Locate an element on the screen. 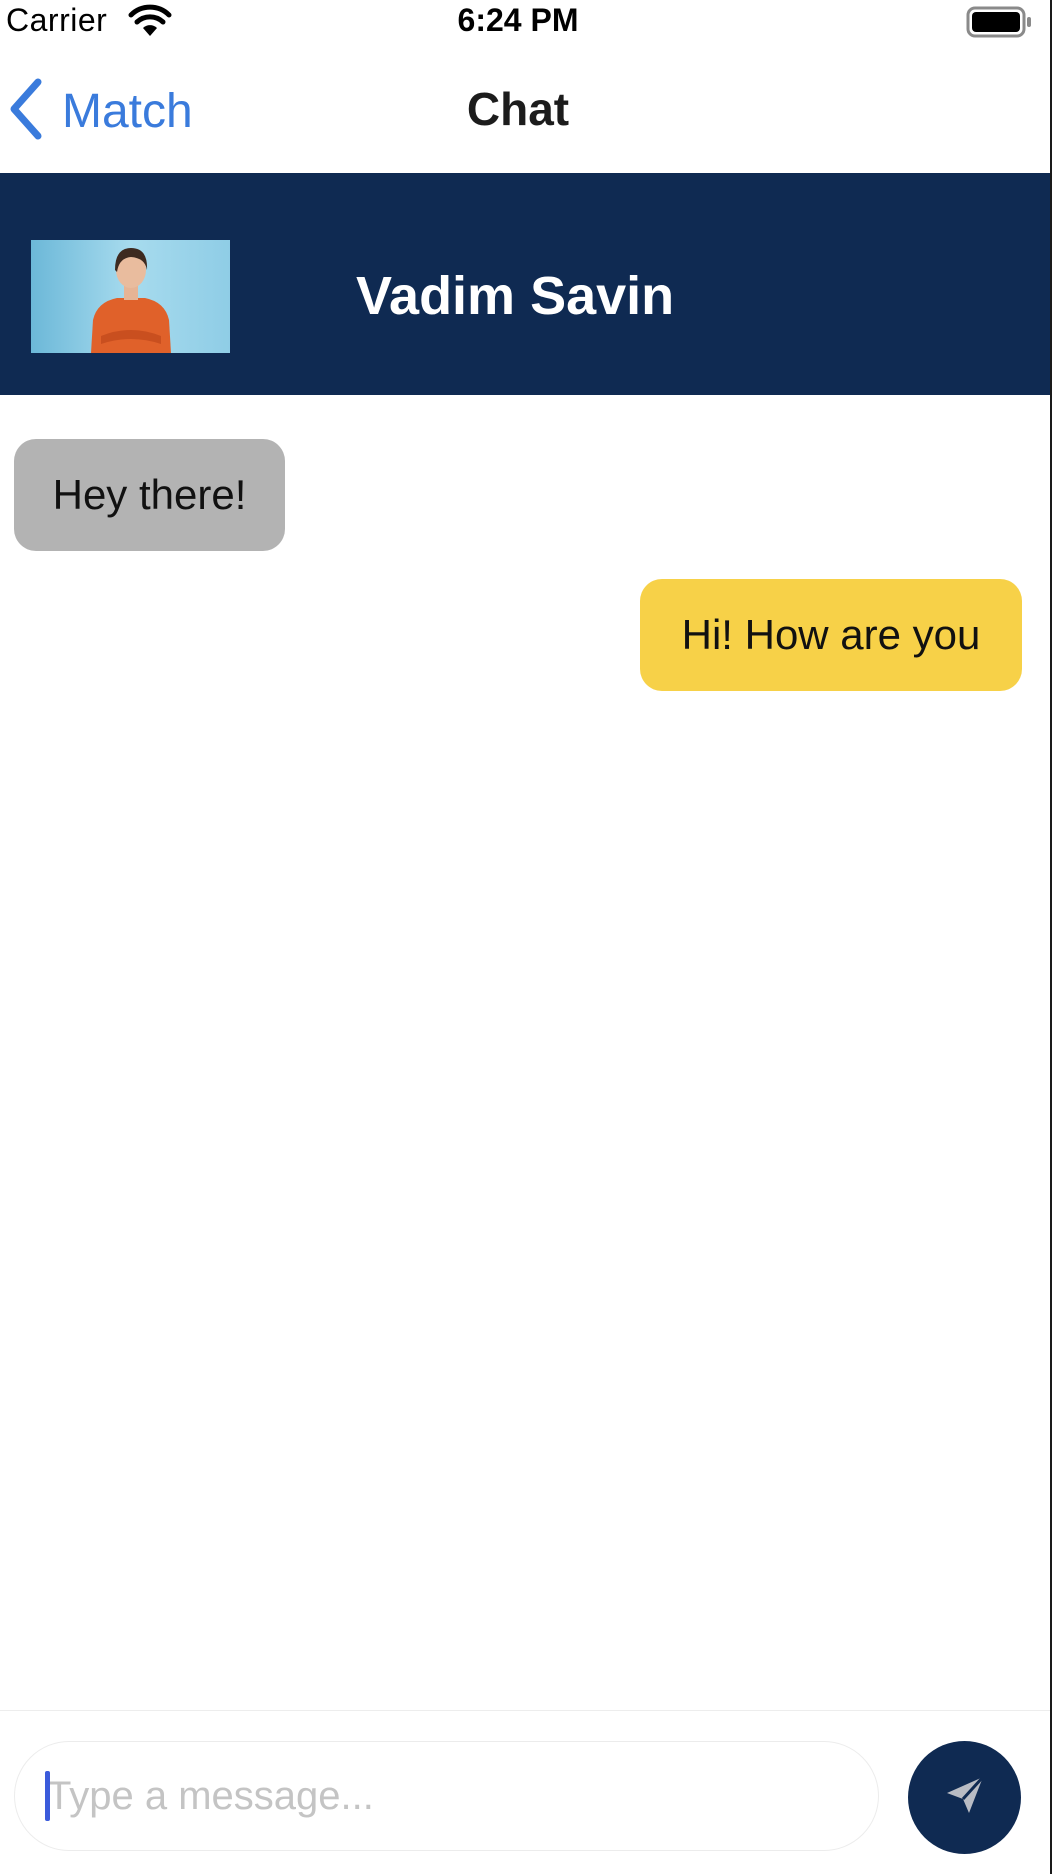  clock: 6:24 PM is located at coordinates (518, 20).